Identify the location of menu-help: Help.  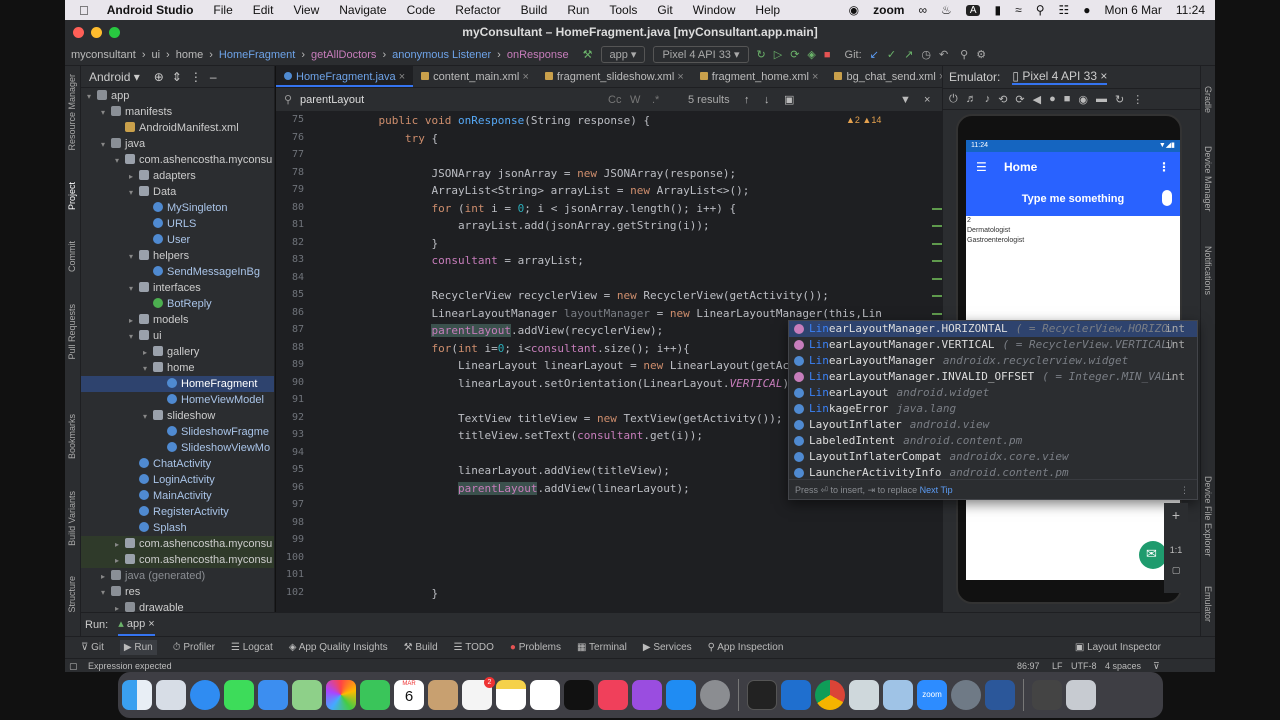
(767, 10).